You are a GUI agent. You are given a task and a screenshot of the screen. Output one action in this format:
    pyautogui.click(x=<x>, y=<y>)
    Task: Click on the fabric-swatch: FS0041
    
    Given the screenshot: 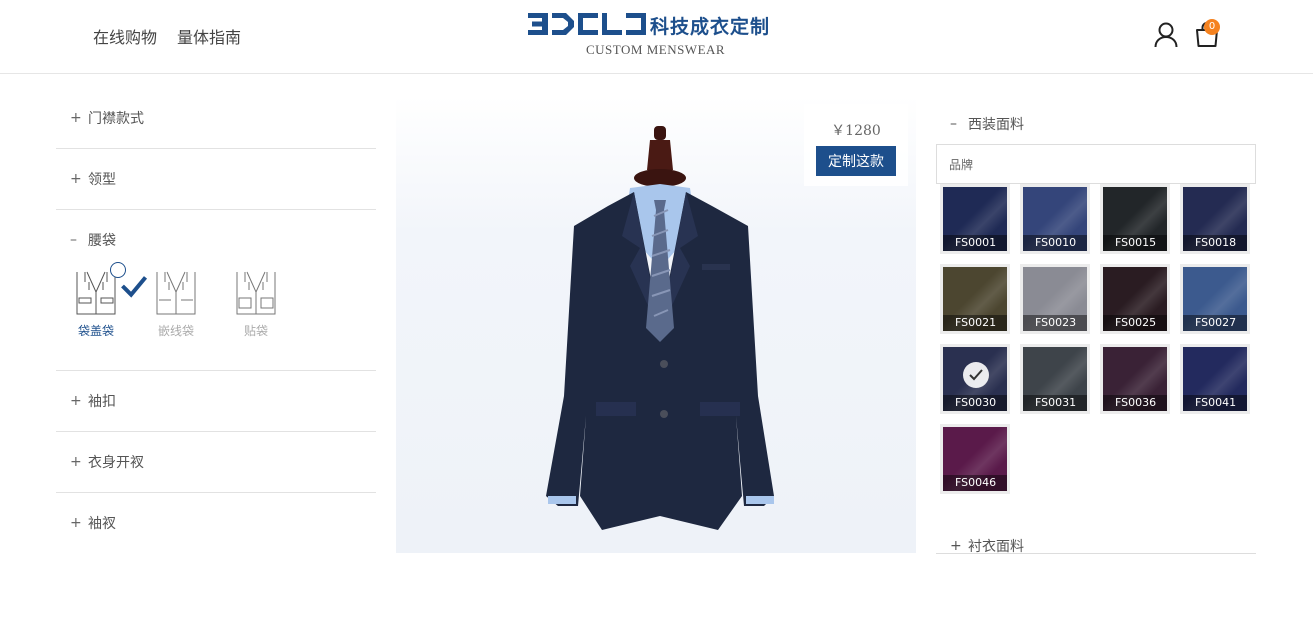 What is the action you would take?
    pyautogui.click(x=1215, y=379)
    